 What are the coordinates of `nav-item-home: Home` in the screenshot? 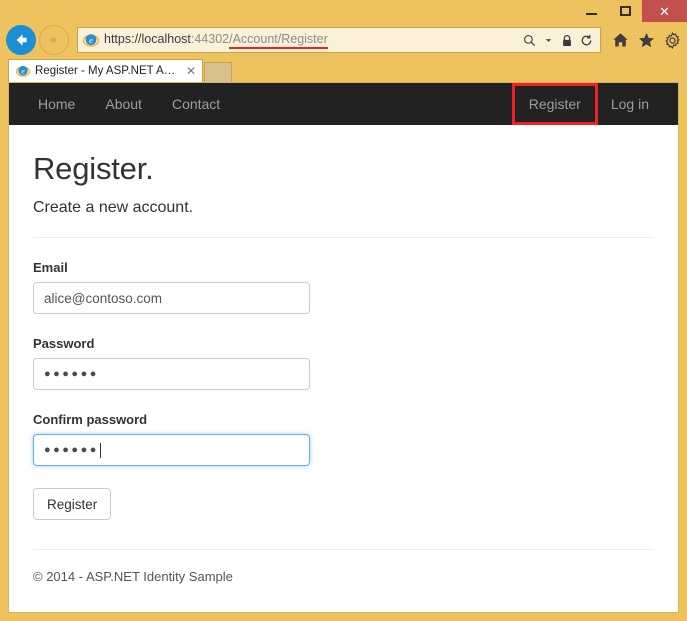 It's located at (56, 104).